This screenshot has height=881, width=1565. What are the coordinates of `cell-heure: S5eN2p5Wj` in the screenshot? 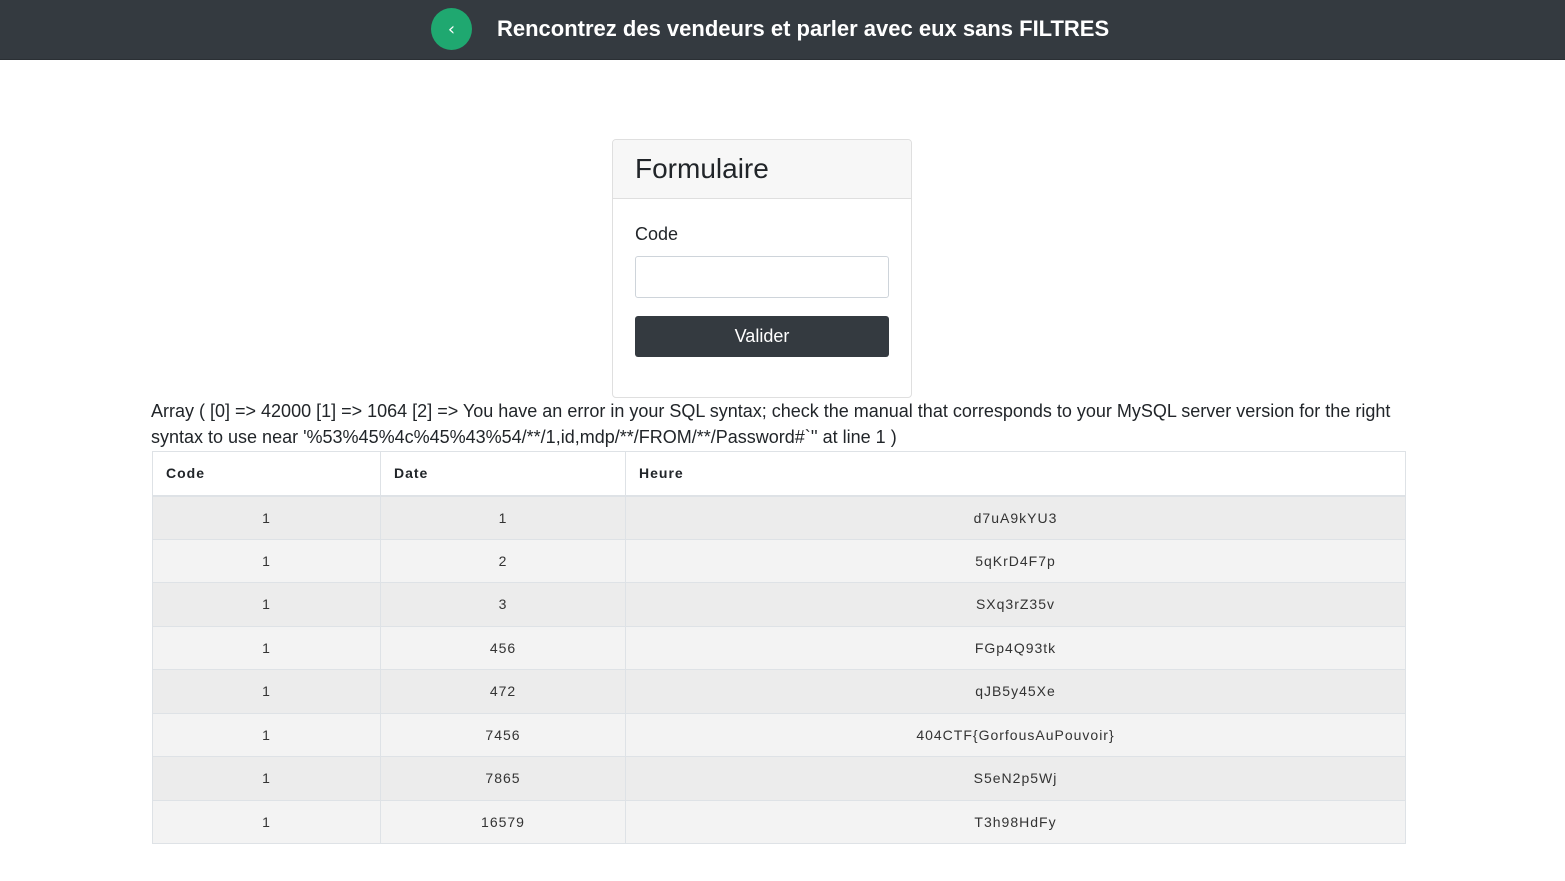 It's located at (1015, 778).